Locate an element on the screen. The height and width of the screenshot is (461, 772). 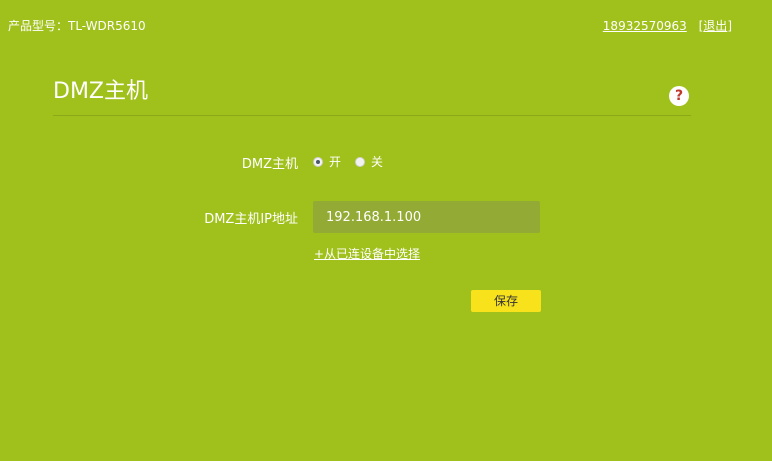
title-divider is located at coordinates (372, 115).